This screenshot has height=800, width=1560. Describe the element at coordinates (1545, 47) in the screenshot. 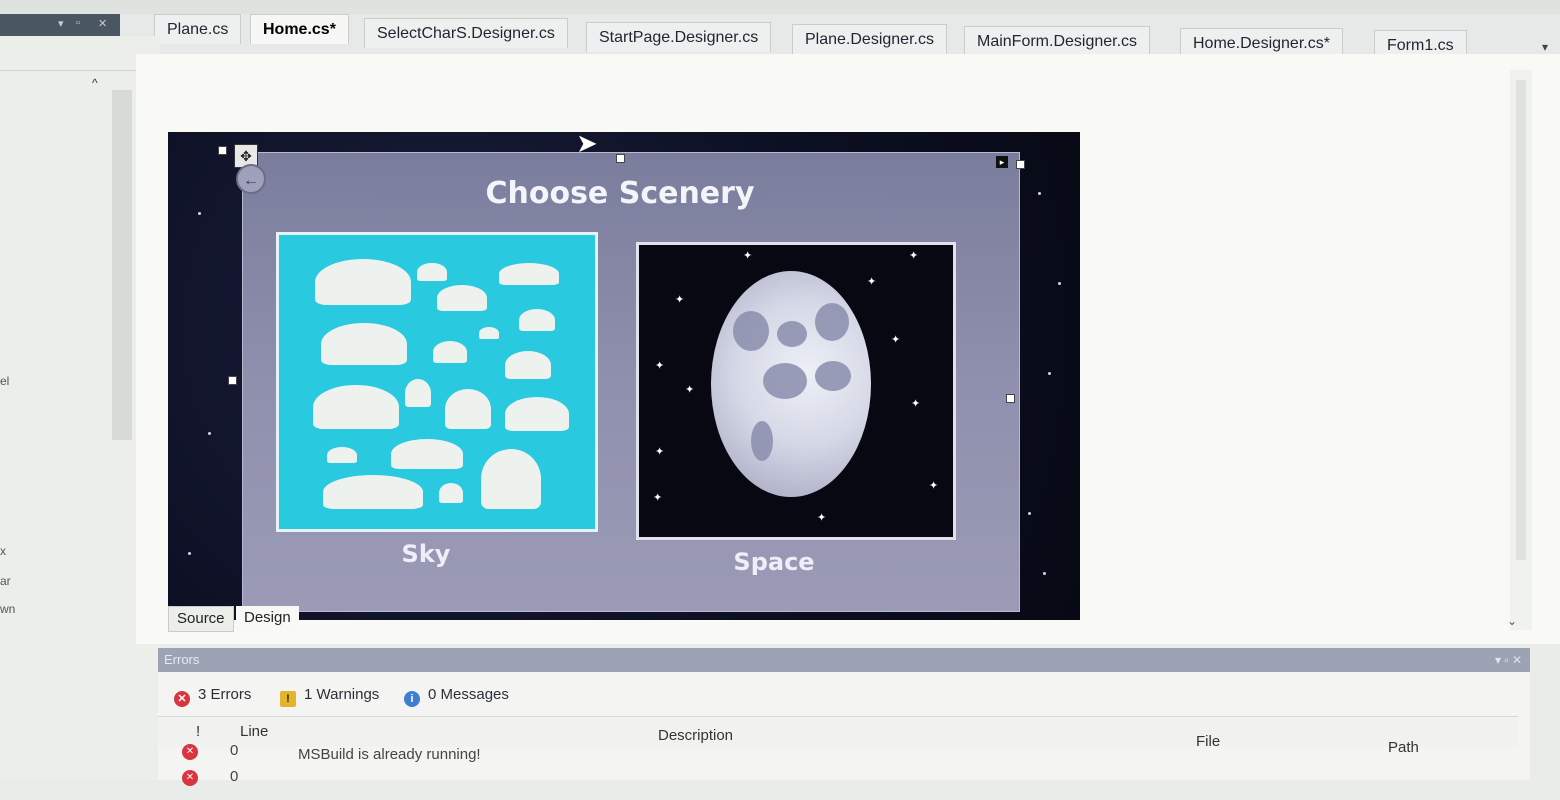

I see `tab-overflow-icon: ▾` at that location.